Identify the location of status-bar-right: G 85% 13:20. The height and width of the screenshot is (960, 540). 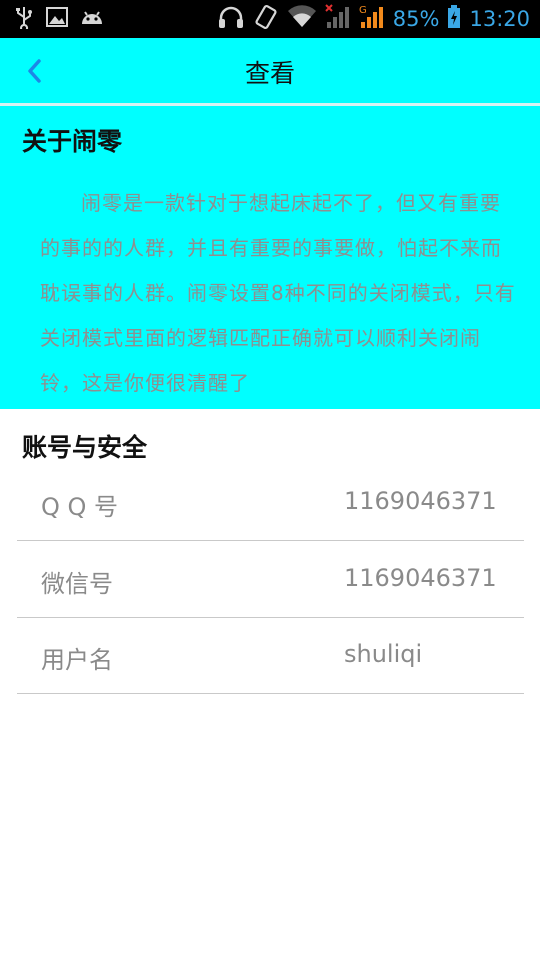
(373, 19).